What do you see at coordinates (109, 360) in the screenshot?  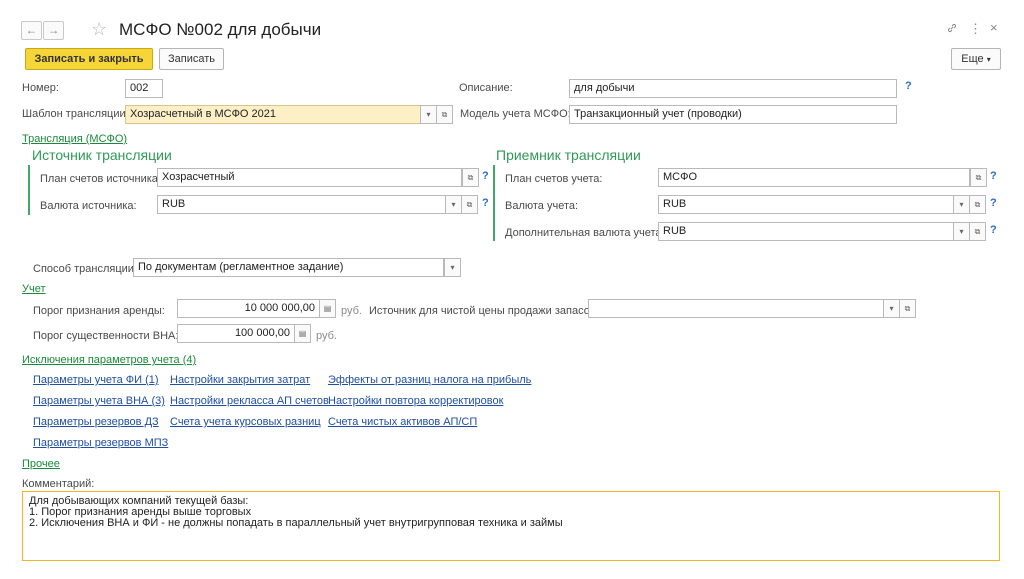 I see `exceptions-section-link: Исключения параметров учета (4)` at bounding box center [109, 360].